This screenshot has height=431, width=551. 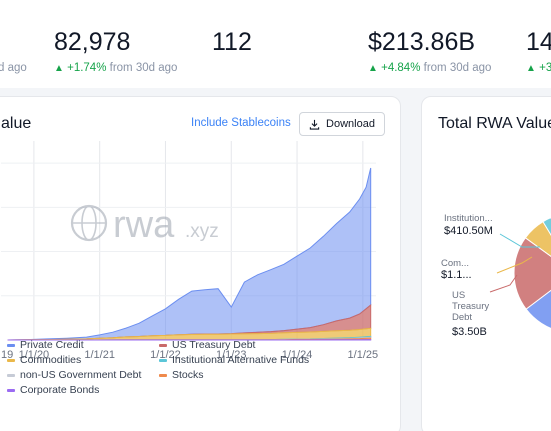 I want to click on legend-label: non-US Government Debt, so click(x=81, y=375).